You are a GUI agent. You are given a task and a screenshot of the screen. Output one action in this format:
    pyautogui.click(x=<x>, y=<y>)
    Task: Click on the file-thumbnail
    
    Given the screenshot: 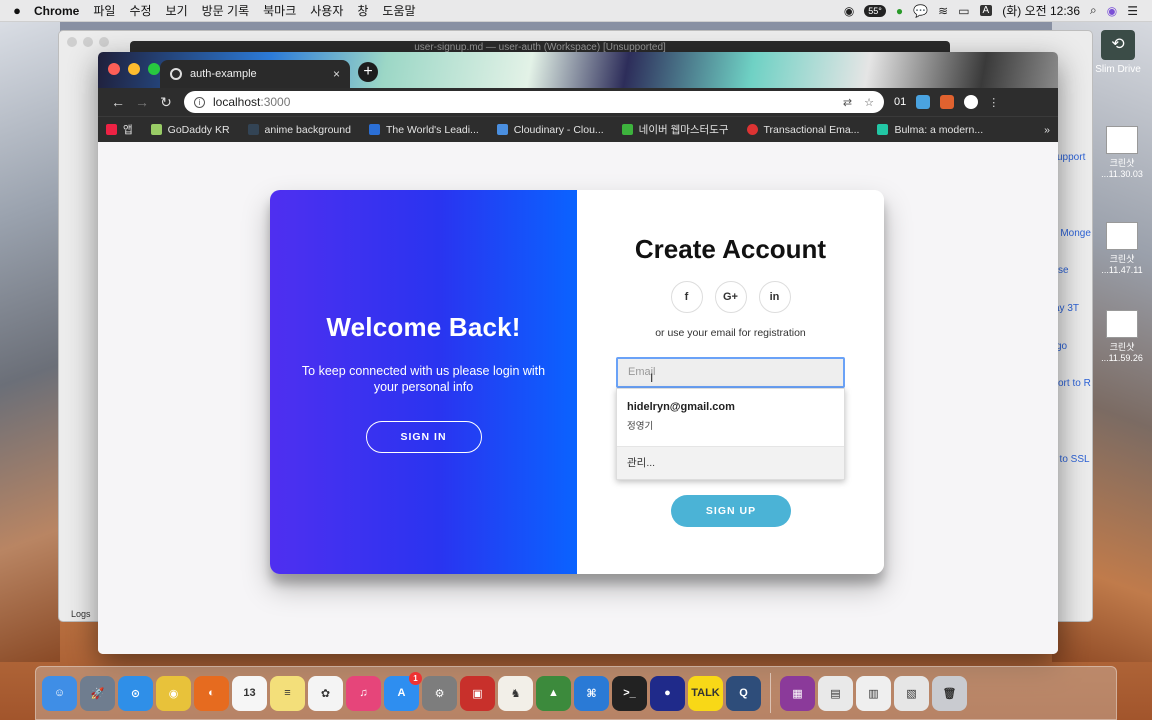 What is the action you would take?
    pyautogui.click(x=1122, y=324)
    